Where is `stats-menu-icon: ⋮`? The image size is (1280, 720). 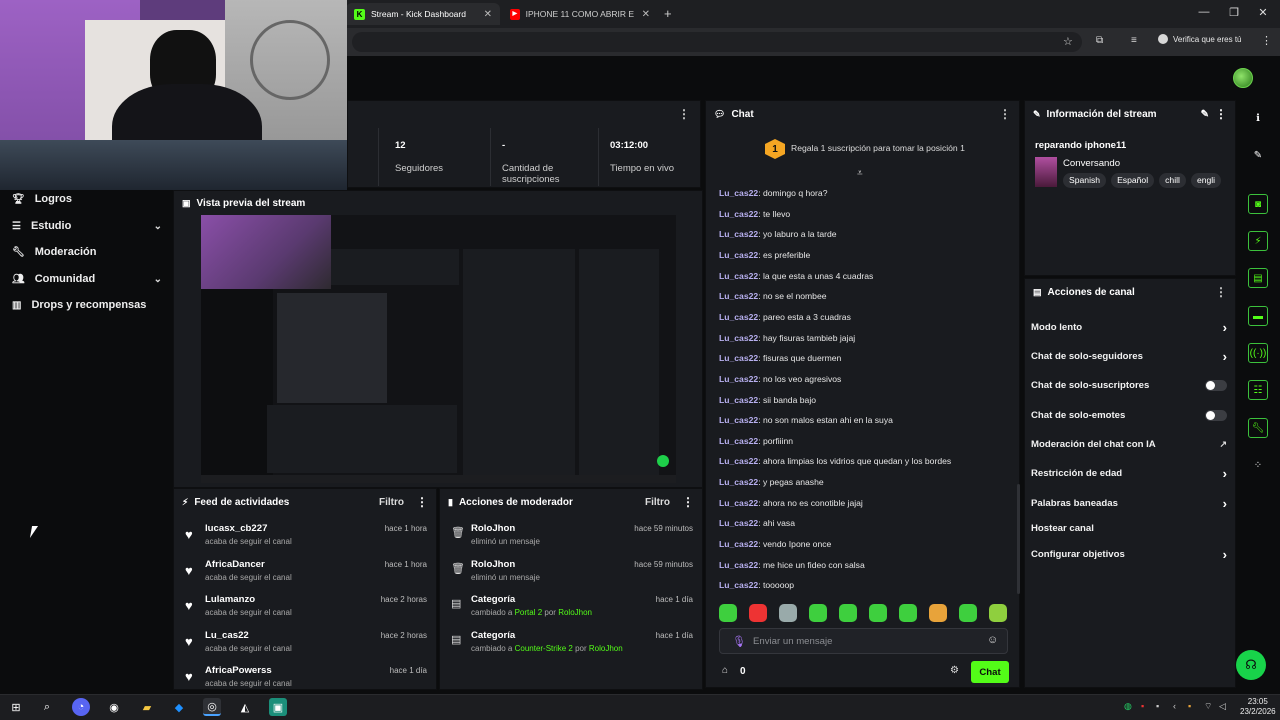 stats-menu-icon: ⋮ is located at coordinates (684, 114).